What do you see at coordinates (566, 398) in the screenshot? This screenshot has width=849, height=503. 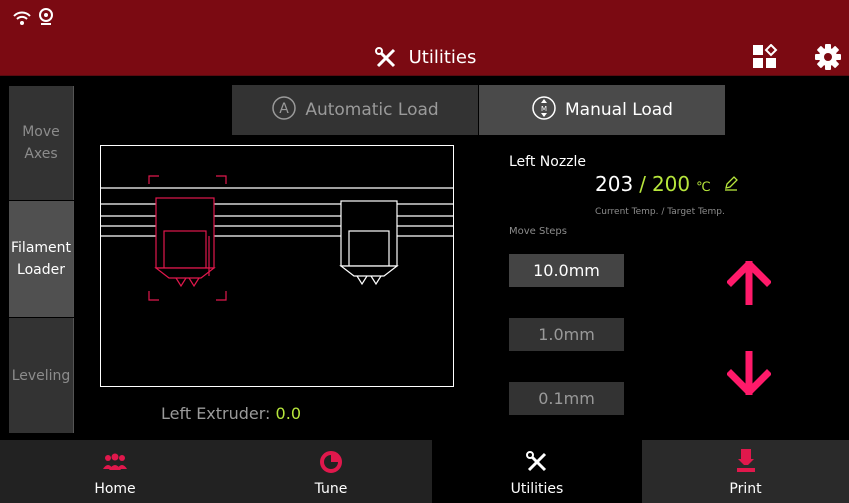 I see `step-0-1mm-button: 0.1mm` at bounding box center [566, 398].